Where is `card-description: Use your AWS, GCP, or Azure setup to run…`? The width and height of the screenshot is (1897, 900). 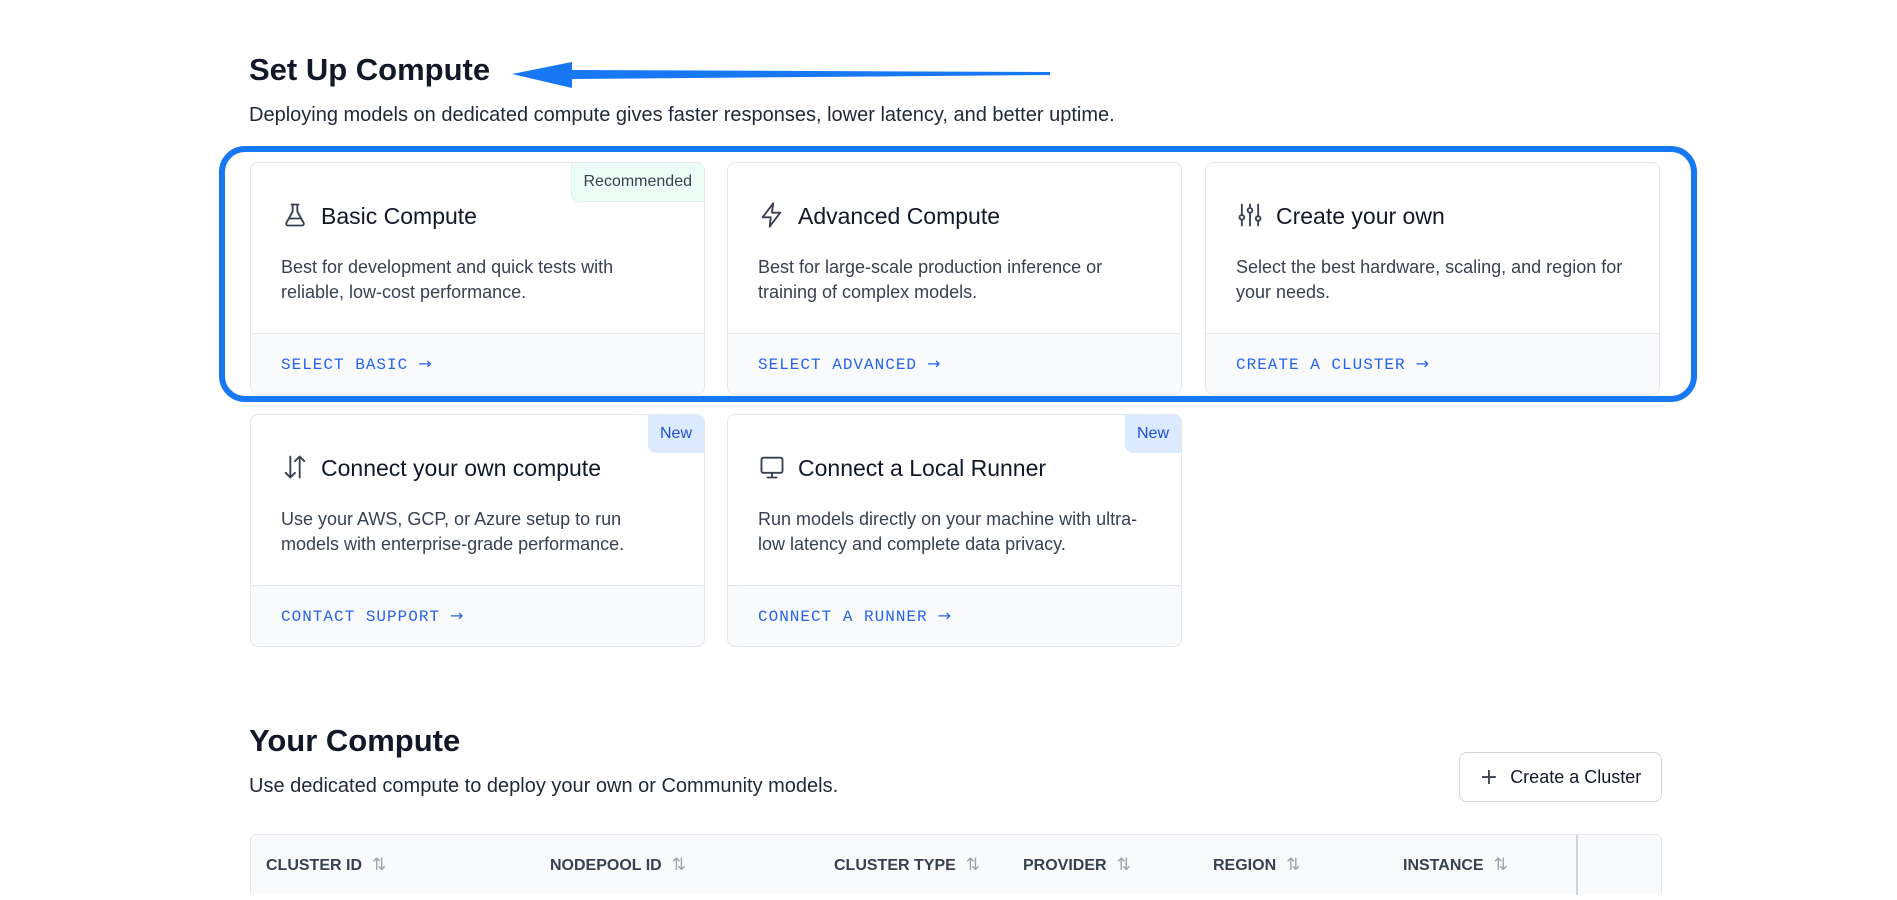
card-description: Use your AWS, GCP, or Azure setup to run… is located at coordinates (453, 531).